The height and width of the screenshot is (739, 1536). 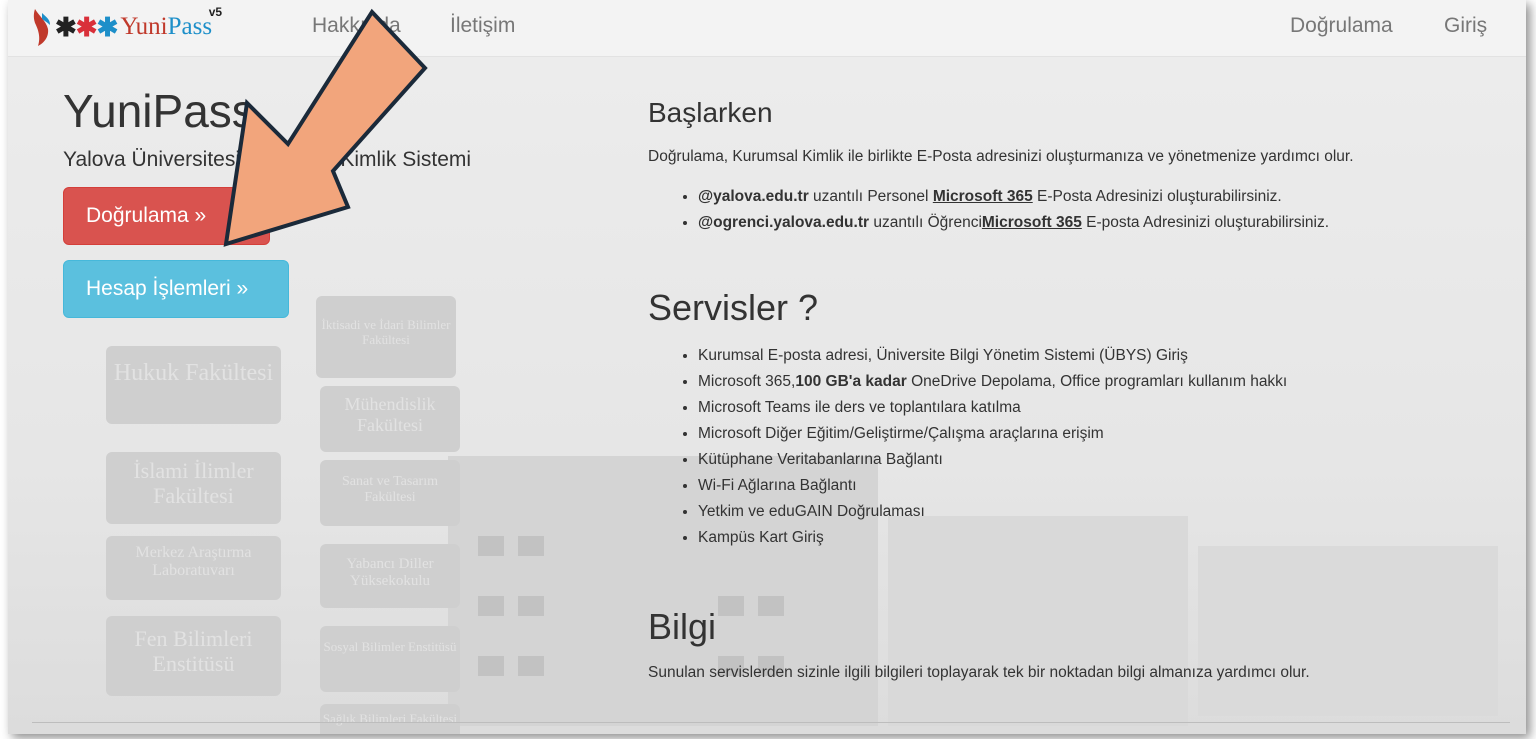 I want to click on nav-link-about: Hakkında, so click(x=356, y=26).